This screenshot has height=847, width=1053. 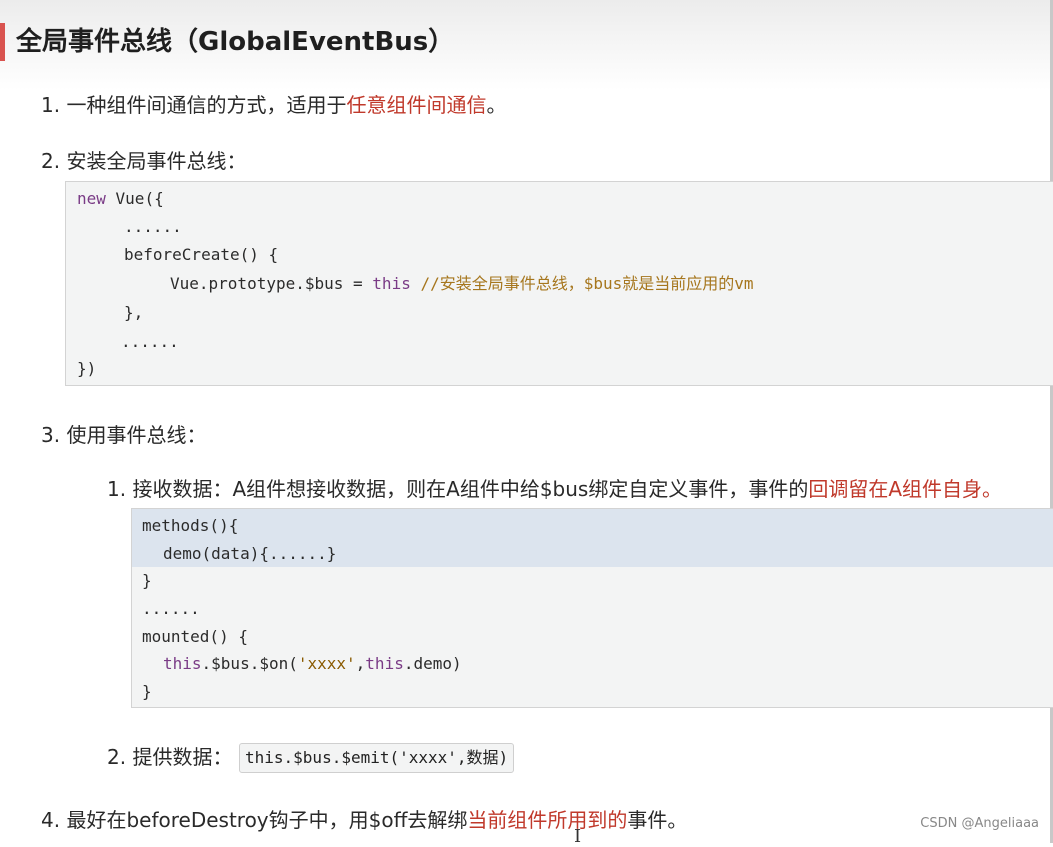 I want to click on watermark: CSDN @Angeliaaa, so click(x=979, y=823).